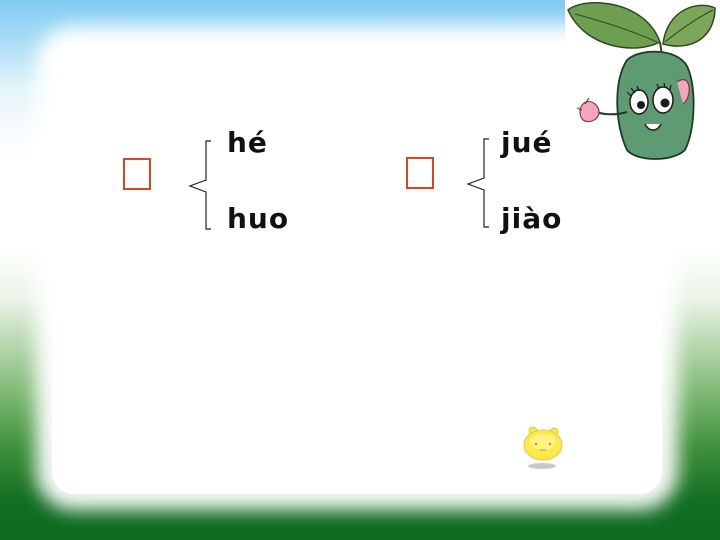 This screenshot has height=540, width=720. What do you see at coordinates (247, 142) in the screenshot?
I see `reading-1a: hé` at bounding box center [247, 142].